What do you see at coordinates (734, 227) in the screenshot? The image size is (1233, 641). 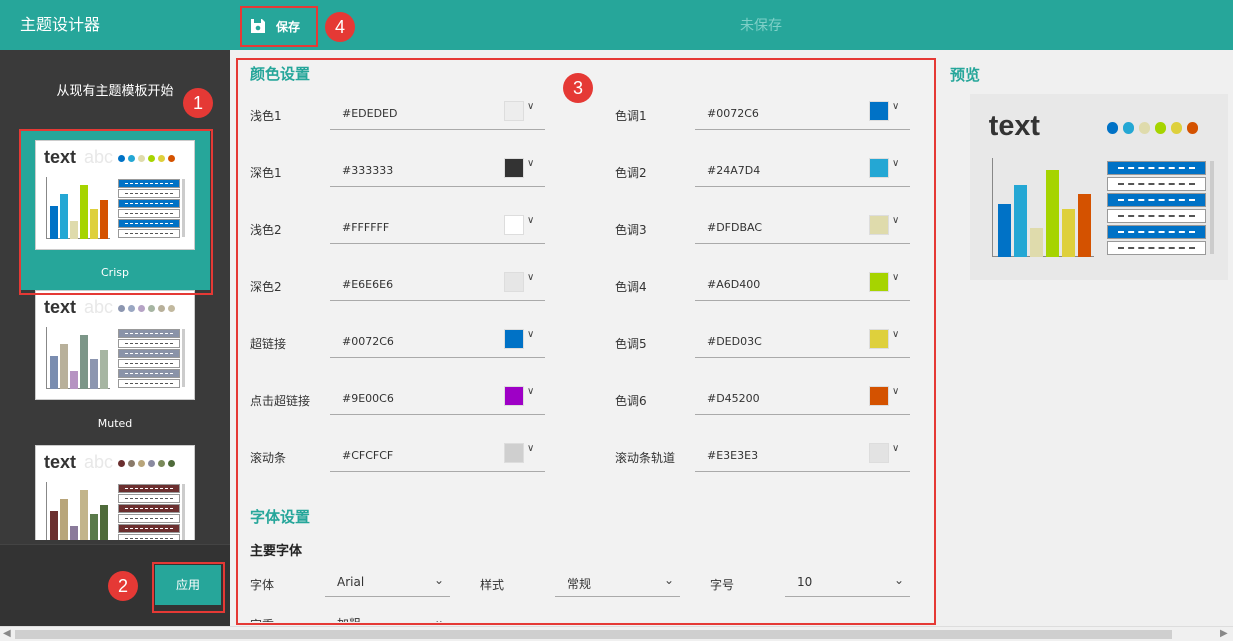 I see `color-hex-value: #DFDBAC` at bounding box center [734, 227].